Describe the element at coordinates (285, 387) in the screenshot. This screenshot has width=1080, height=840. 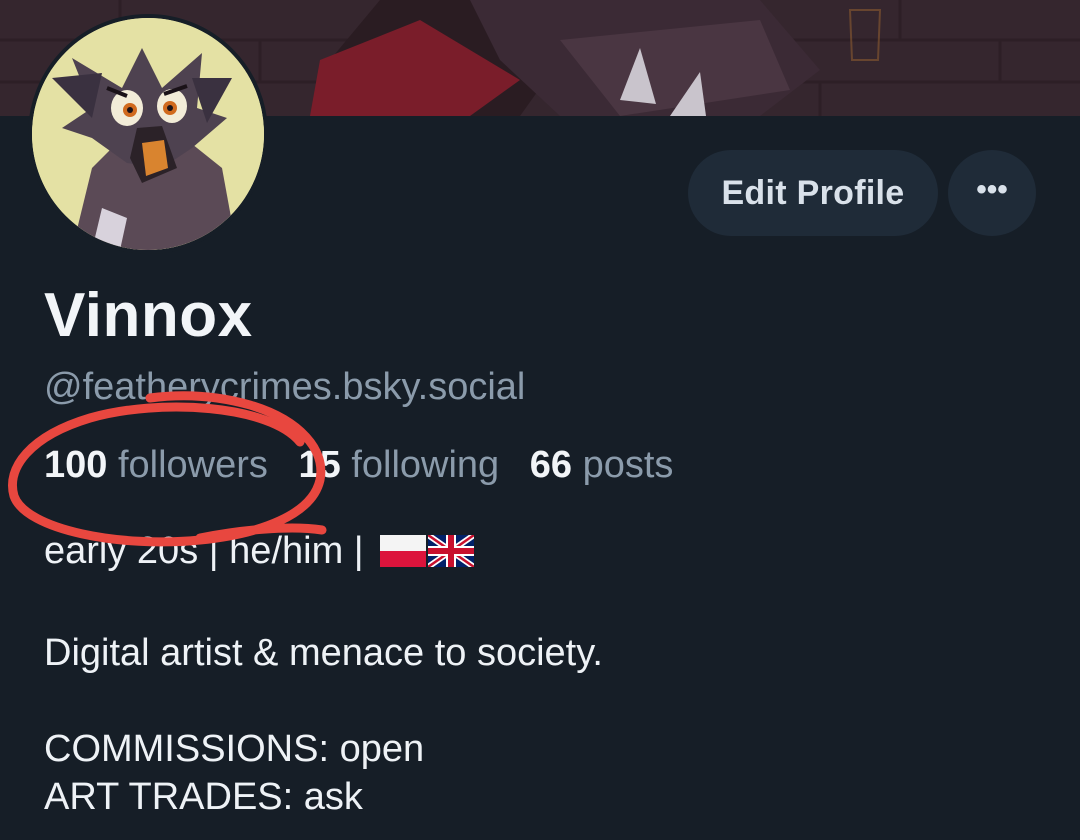
I see `handle: @featherycrimes.bsky.social` at that location.